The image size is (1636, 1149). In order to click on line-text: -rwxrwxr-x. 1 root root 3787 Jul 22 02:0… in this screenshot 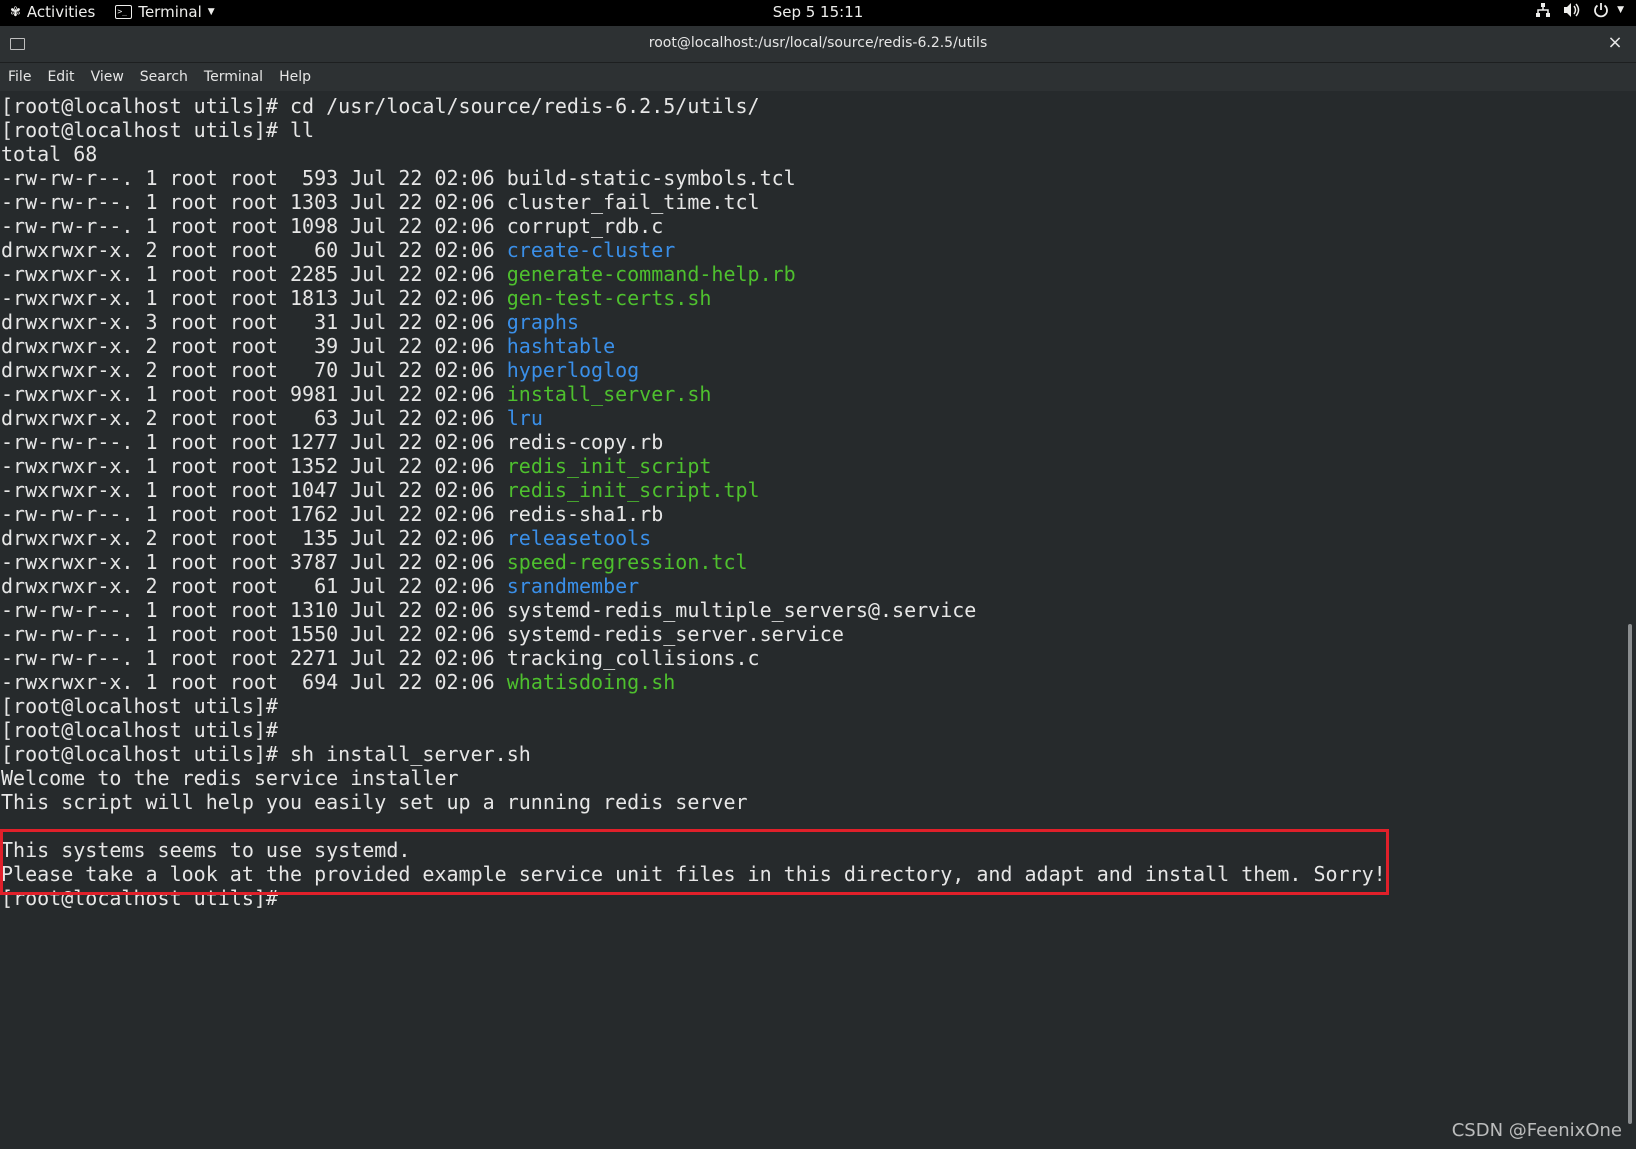, I will do `click(254, 562)`.